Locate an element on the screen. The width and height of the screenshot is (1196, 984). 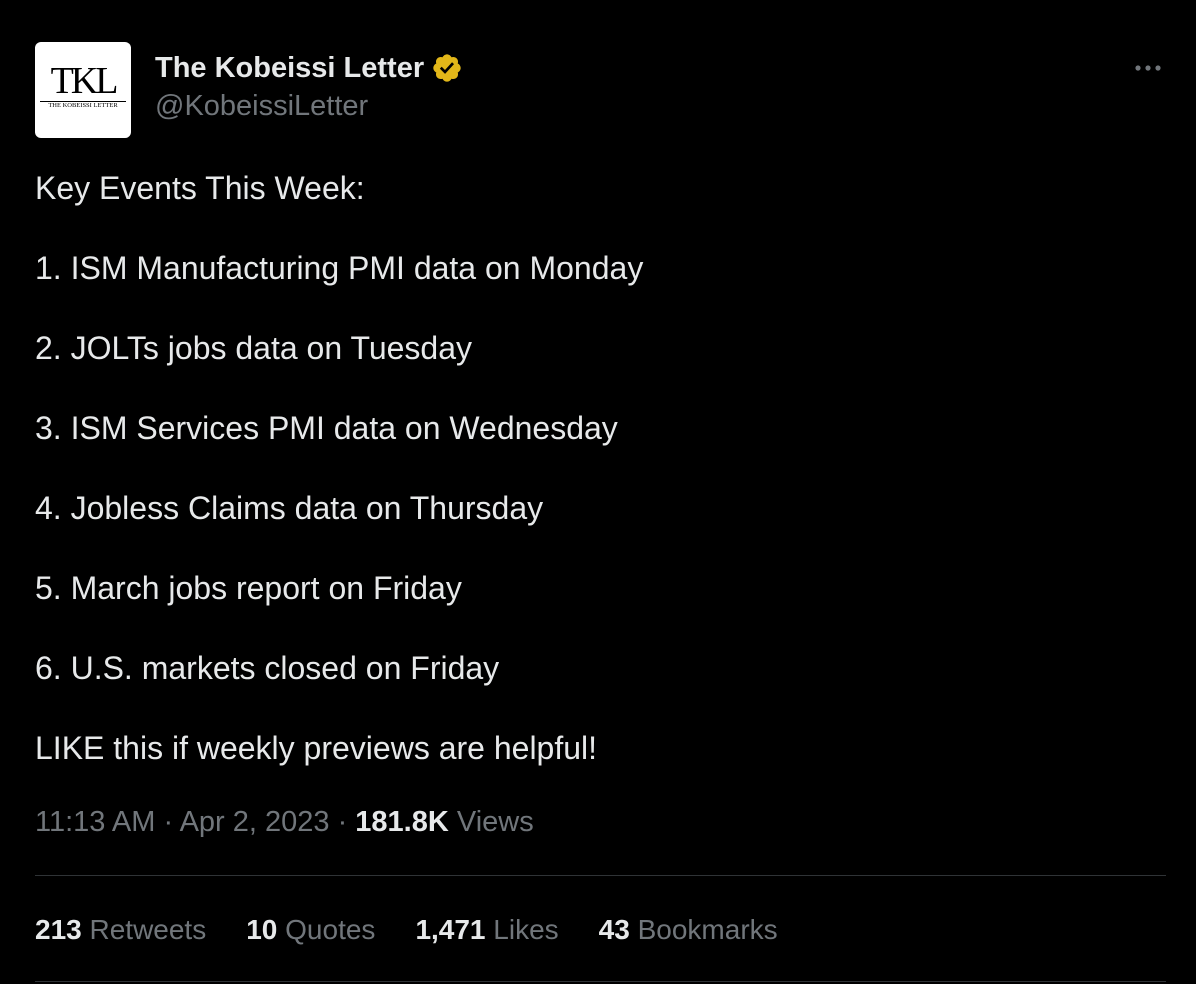
tweet-time: 11:13 AM is located at coordinates (95, 822).